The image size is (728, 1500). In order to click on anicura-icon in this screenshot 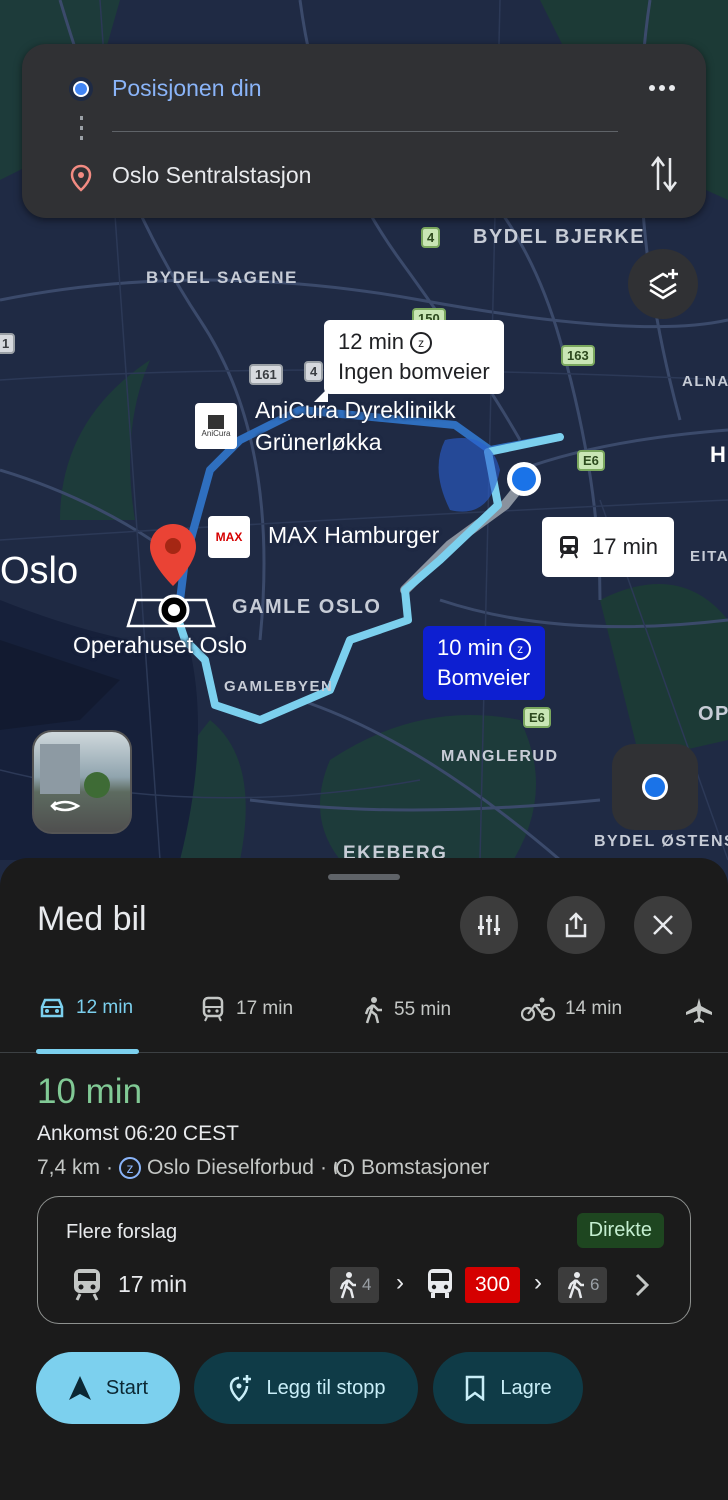, I will do `click(216, 421)`.